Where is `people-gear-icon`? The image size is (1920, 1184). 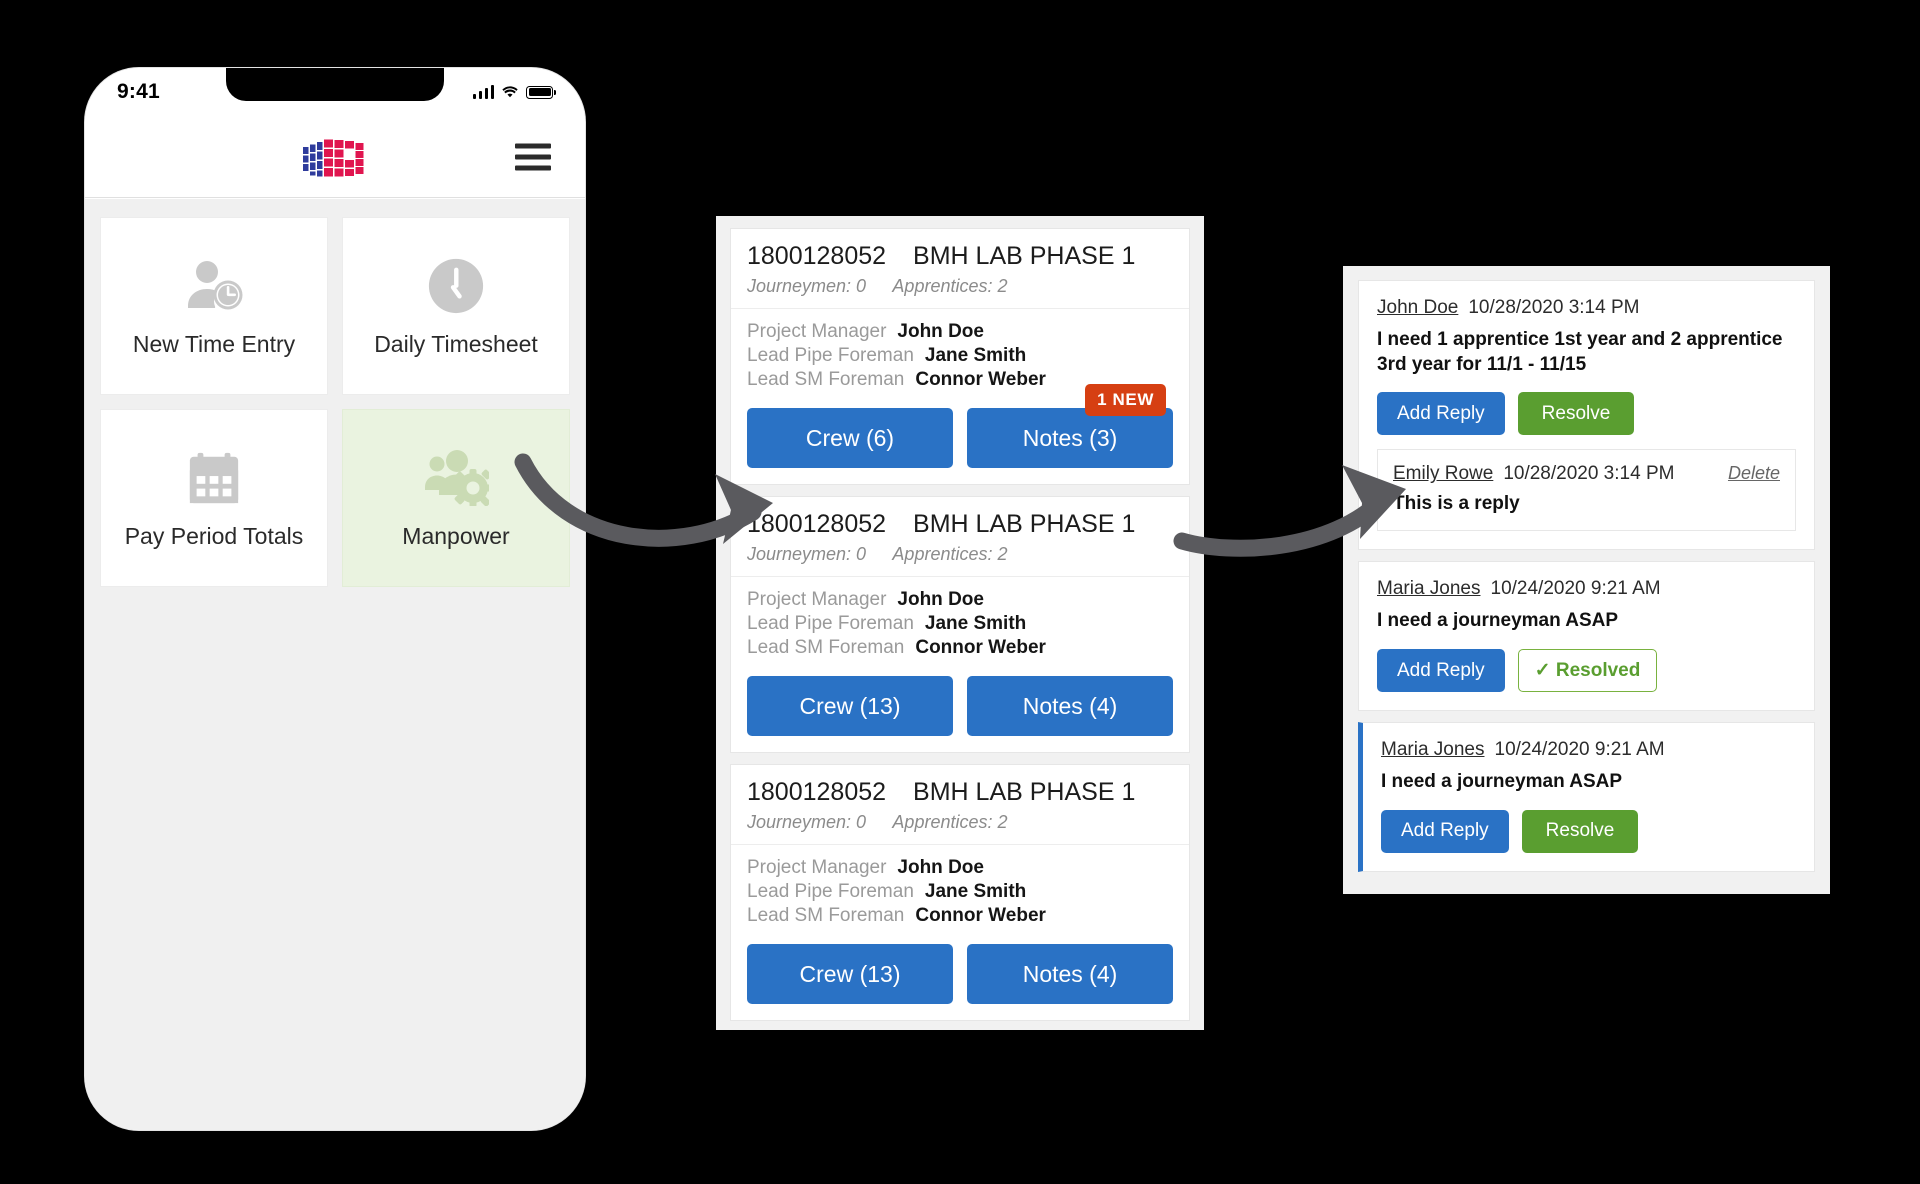
people-gear-icon is located at coordinates (456, 478).